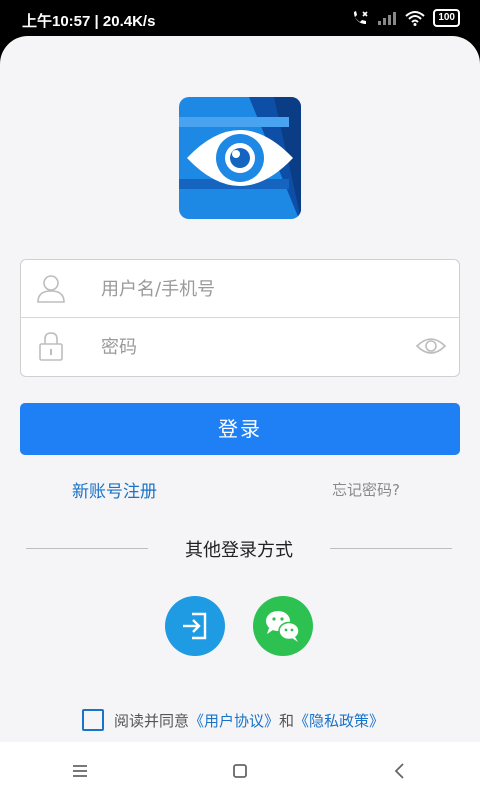  What do you see at coordinates (89, 21) in the screenshot?
I see `status-time: 上午10:57 | 20.4K/s` at bounding box center [89, 21].